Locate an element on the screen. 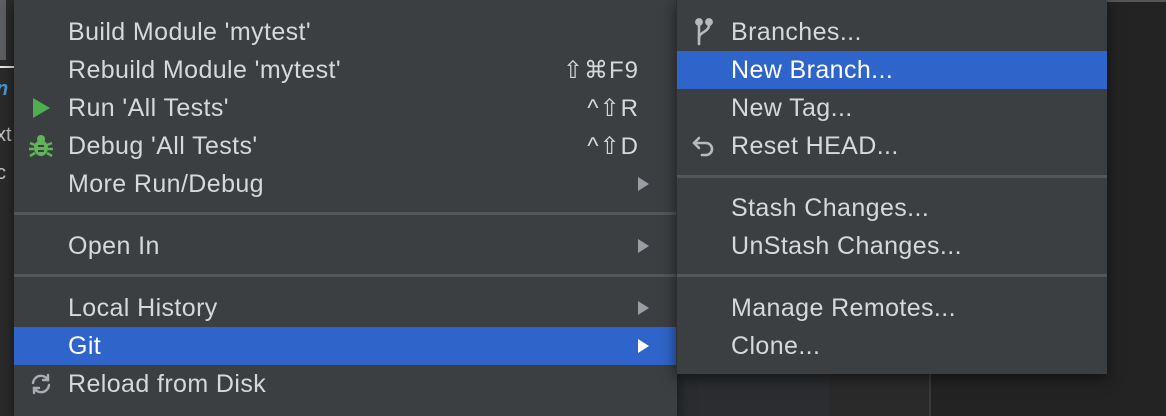 This screenshot has height=416, width=1166. shortcut-label: ^⇧D is located at coordinates (613, 146).